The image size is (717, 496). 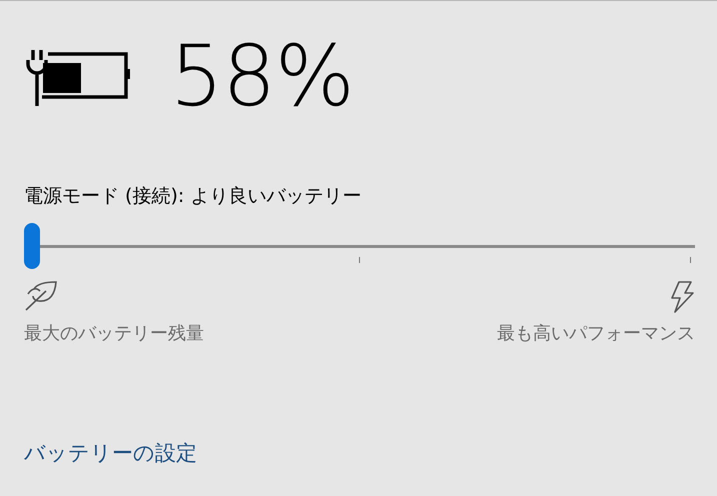 I want to click on max-mode-label: 最も高いパフォーマンス, so click(x=596, y=333).